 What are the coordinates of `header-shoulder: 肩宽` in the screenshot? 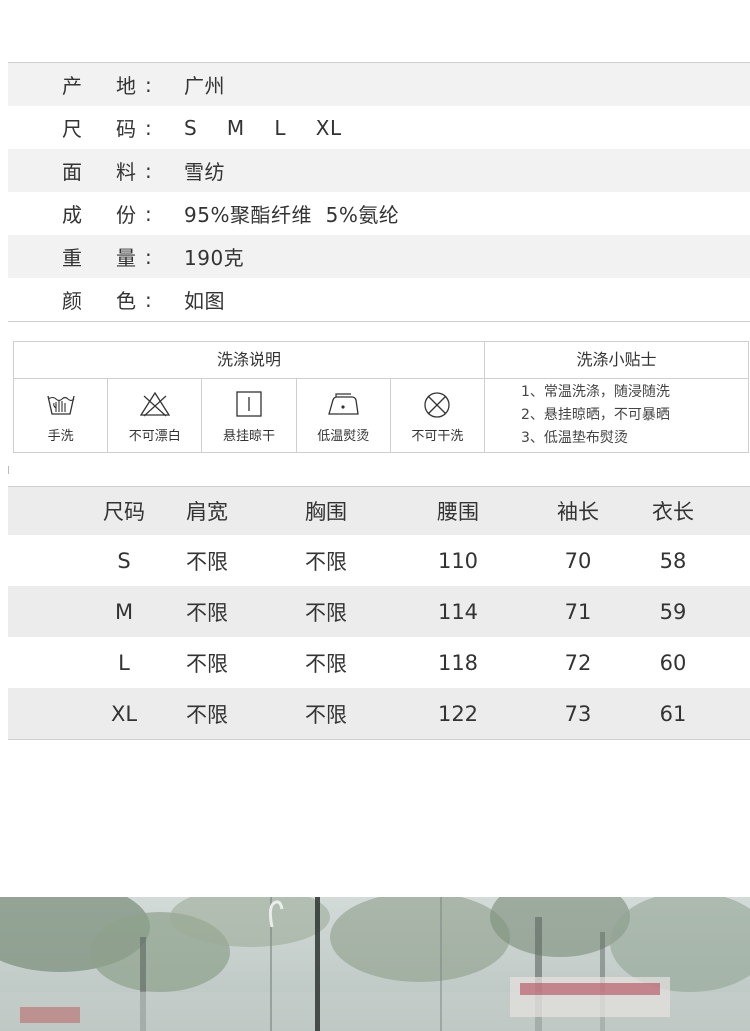 It's located at (207, 512).